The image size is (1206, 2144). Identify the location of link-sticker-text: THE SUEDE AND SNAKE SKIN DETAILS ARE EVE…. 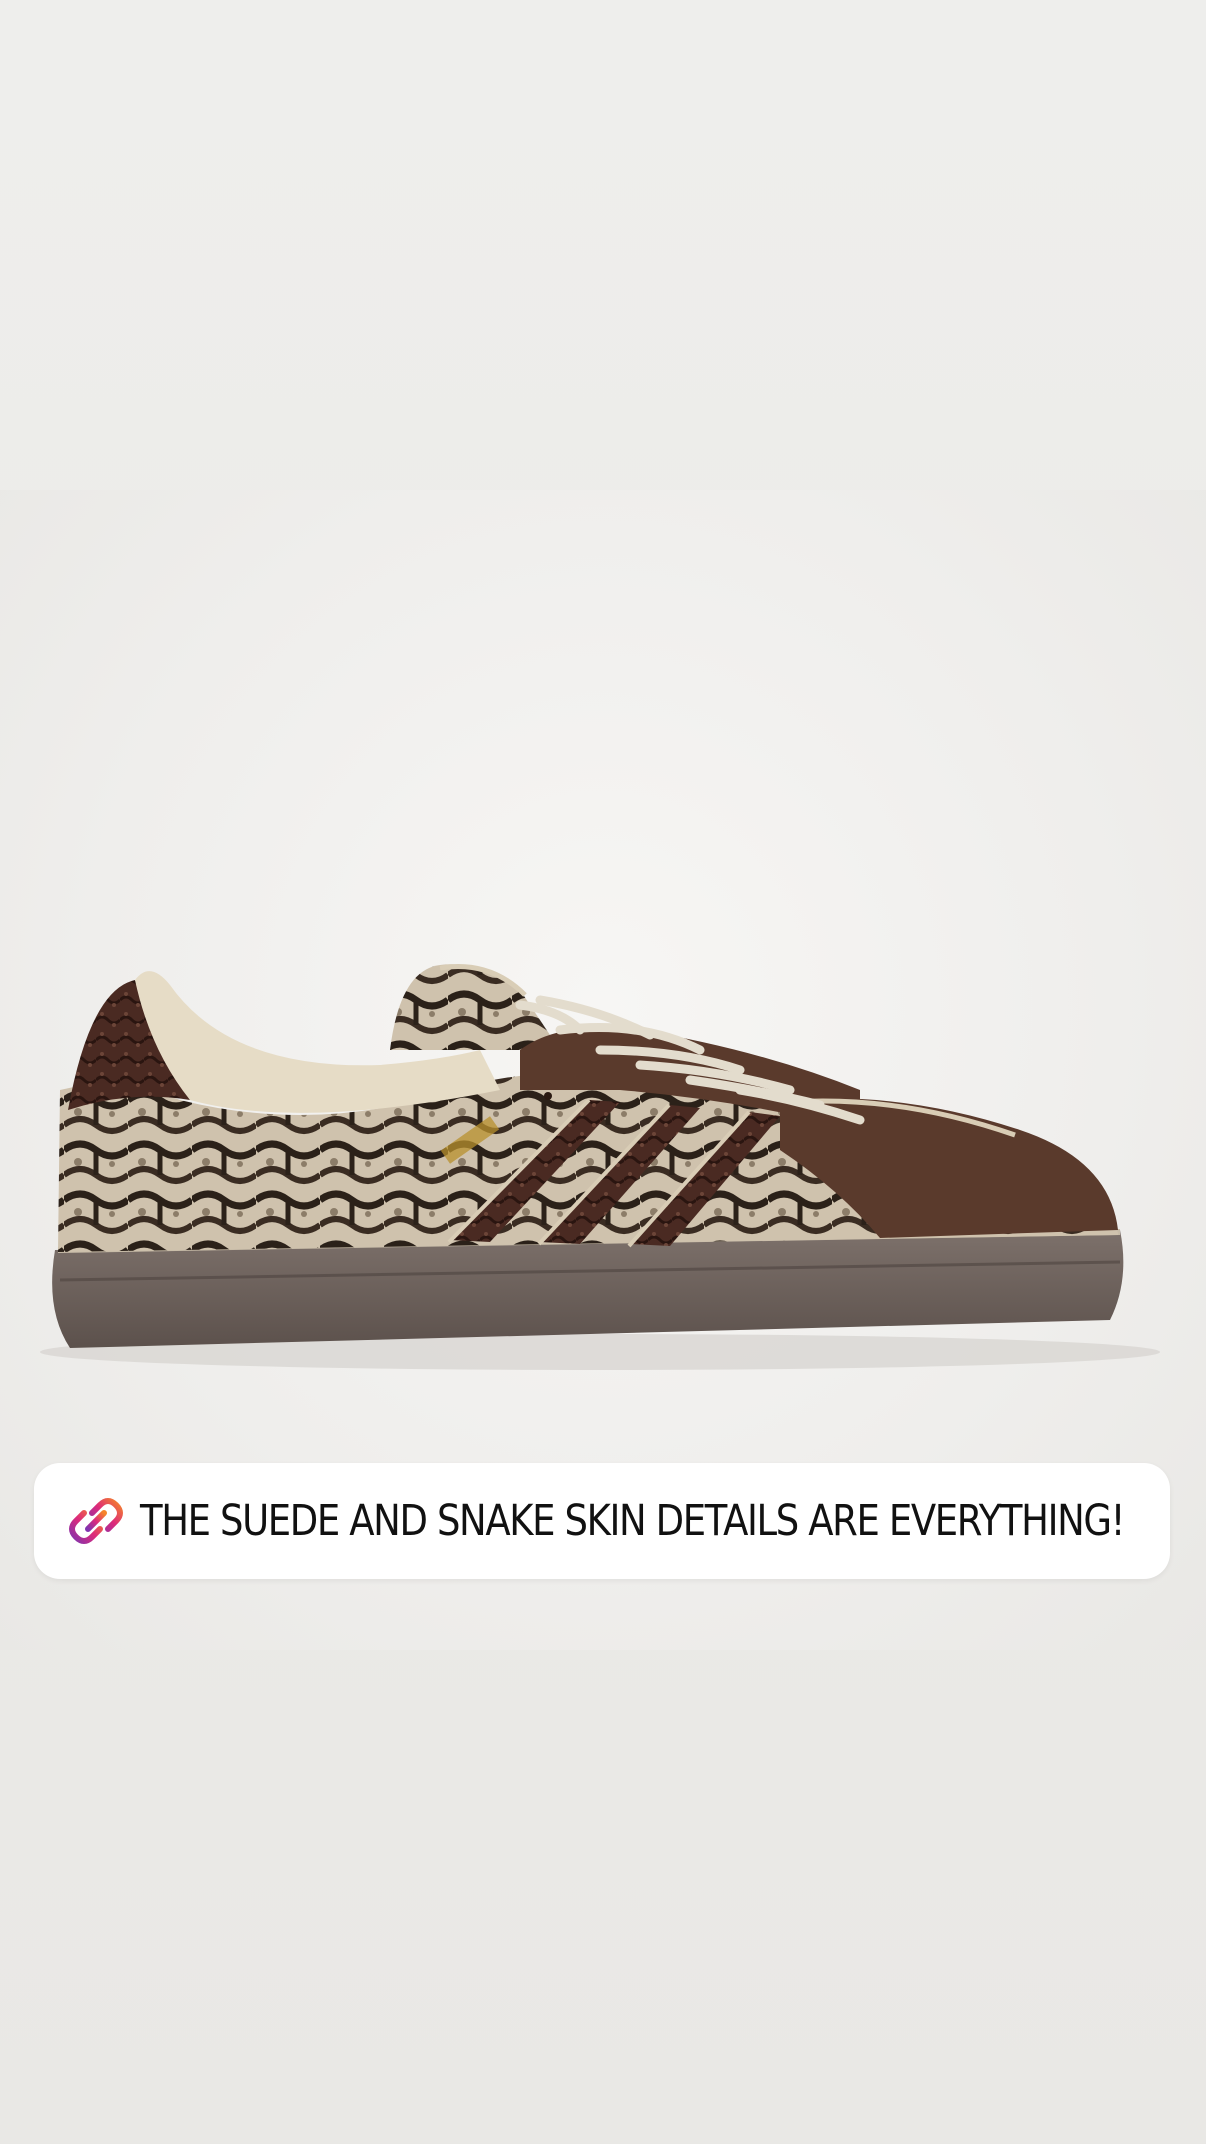
(632, 1521).